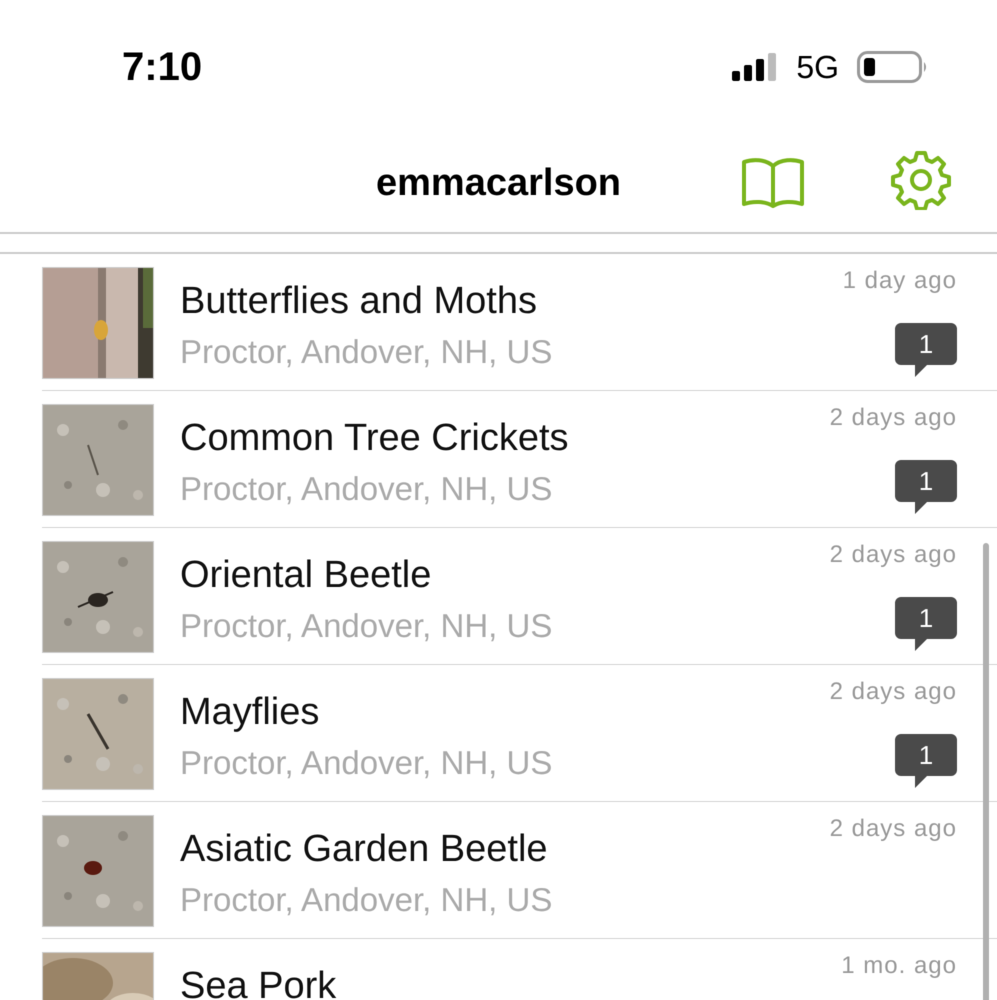 This screenshot has height=1000, width=997. I want to click on observation-title: Mayflies, so click(250, 712).